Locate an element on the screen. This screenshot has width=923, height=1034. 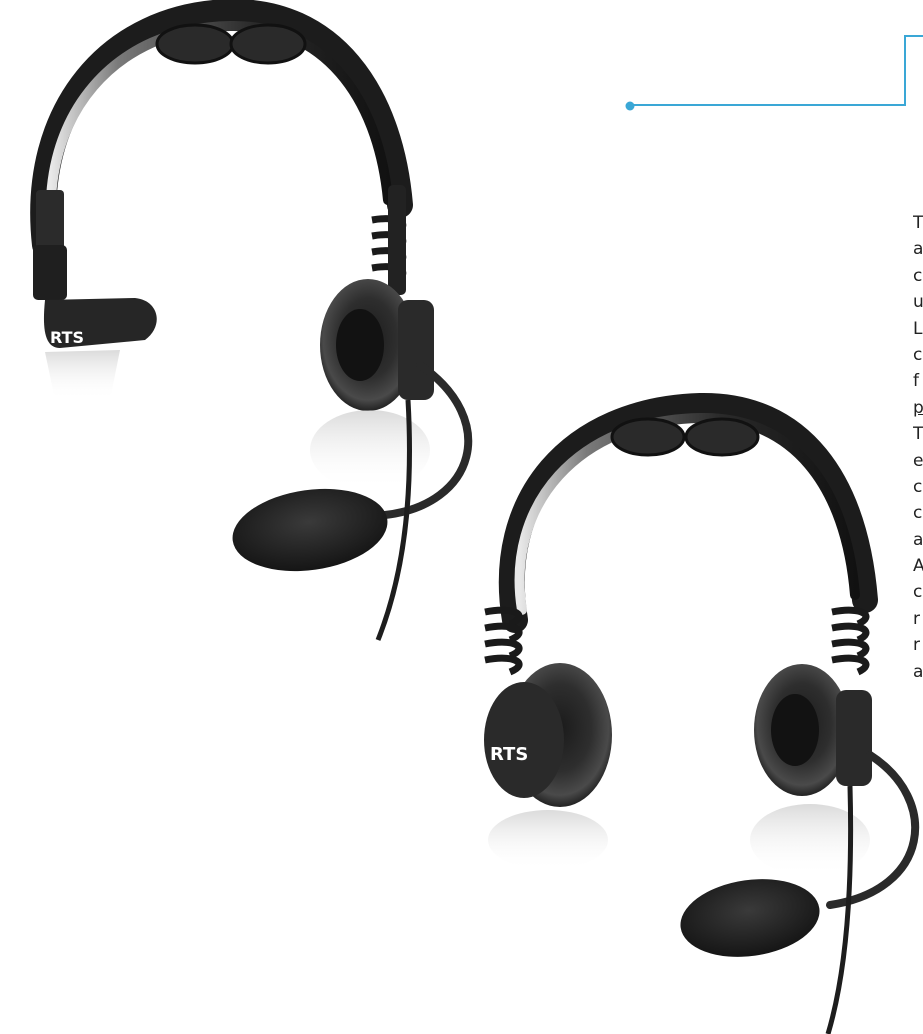
accent-connector is located at coordinates (774, 73).